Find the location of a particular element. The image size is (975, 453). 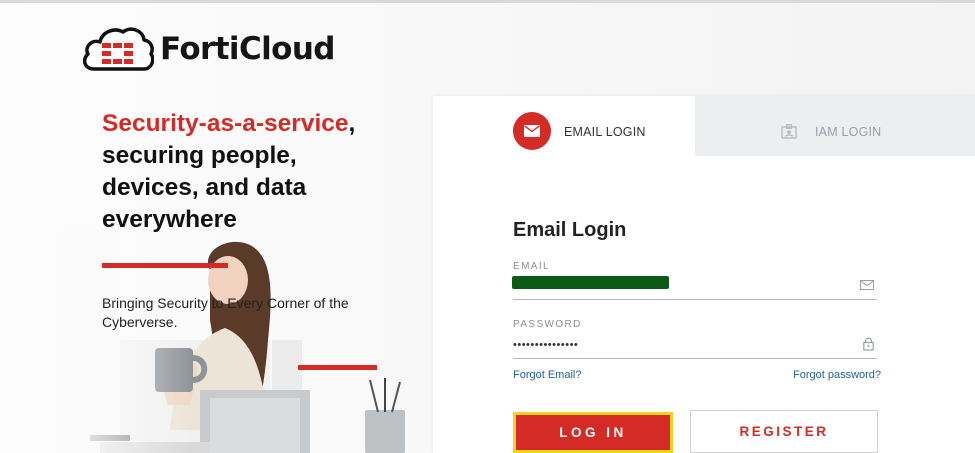

register-button: REGISTER is located at coordinates (784, 431).